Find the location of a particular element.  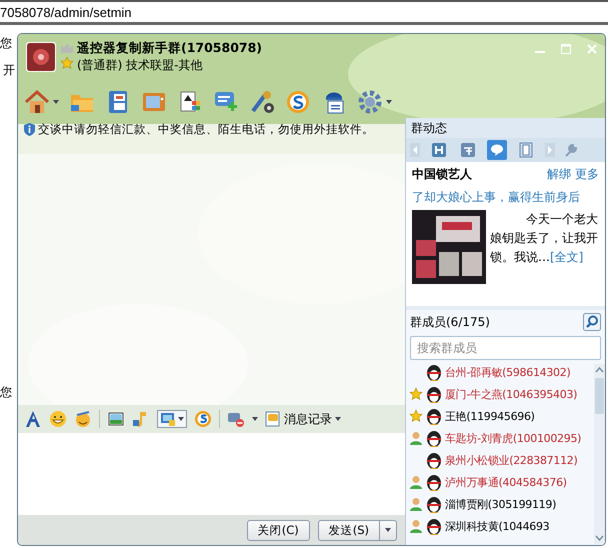

caret-icon is located at coordinates (388, 530).